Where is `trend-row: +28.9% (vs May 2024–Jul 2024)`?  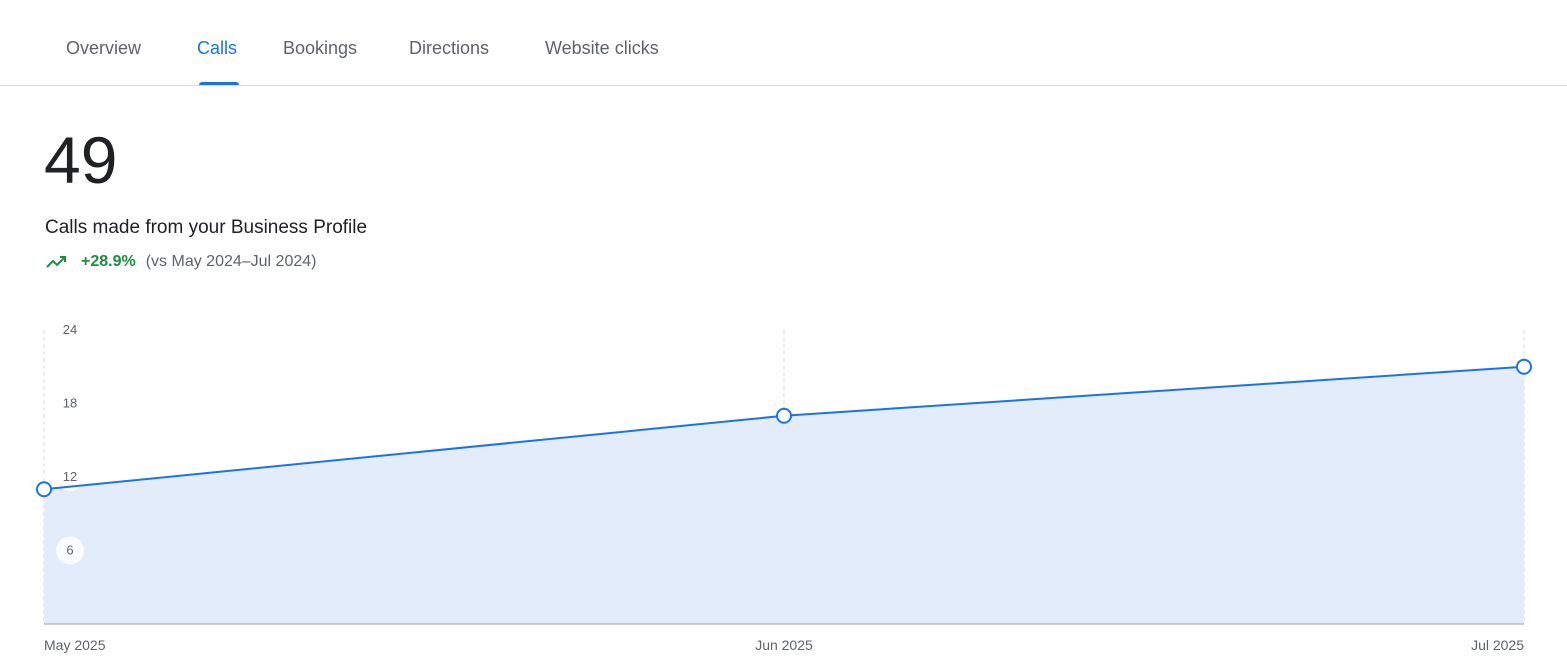
trend-row: +28.9% (vs May 2024–Jul 2024) is located at coordinates (180, 262).